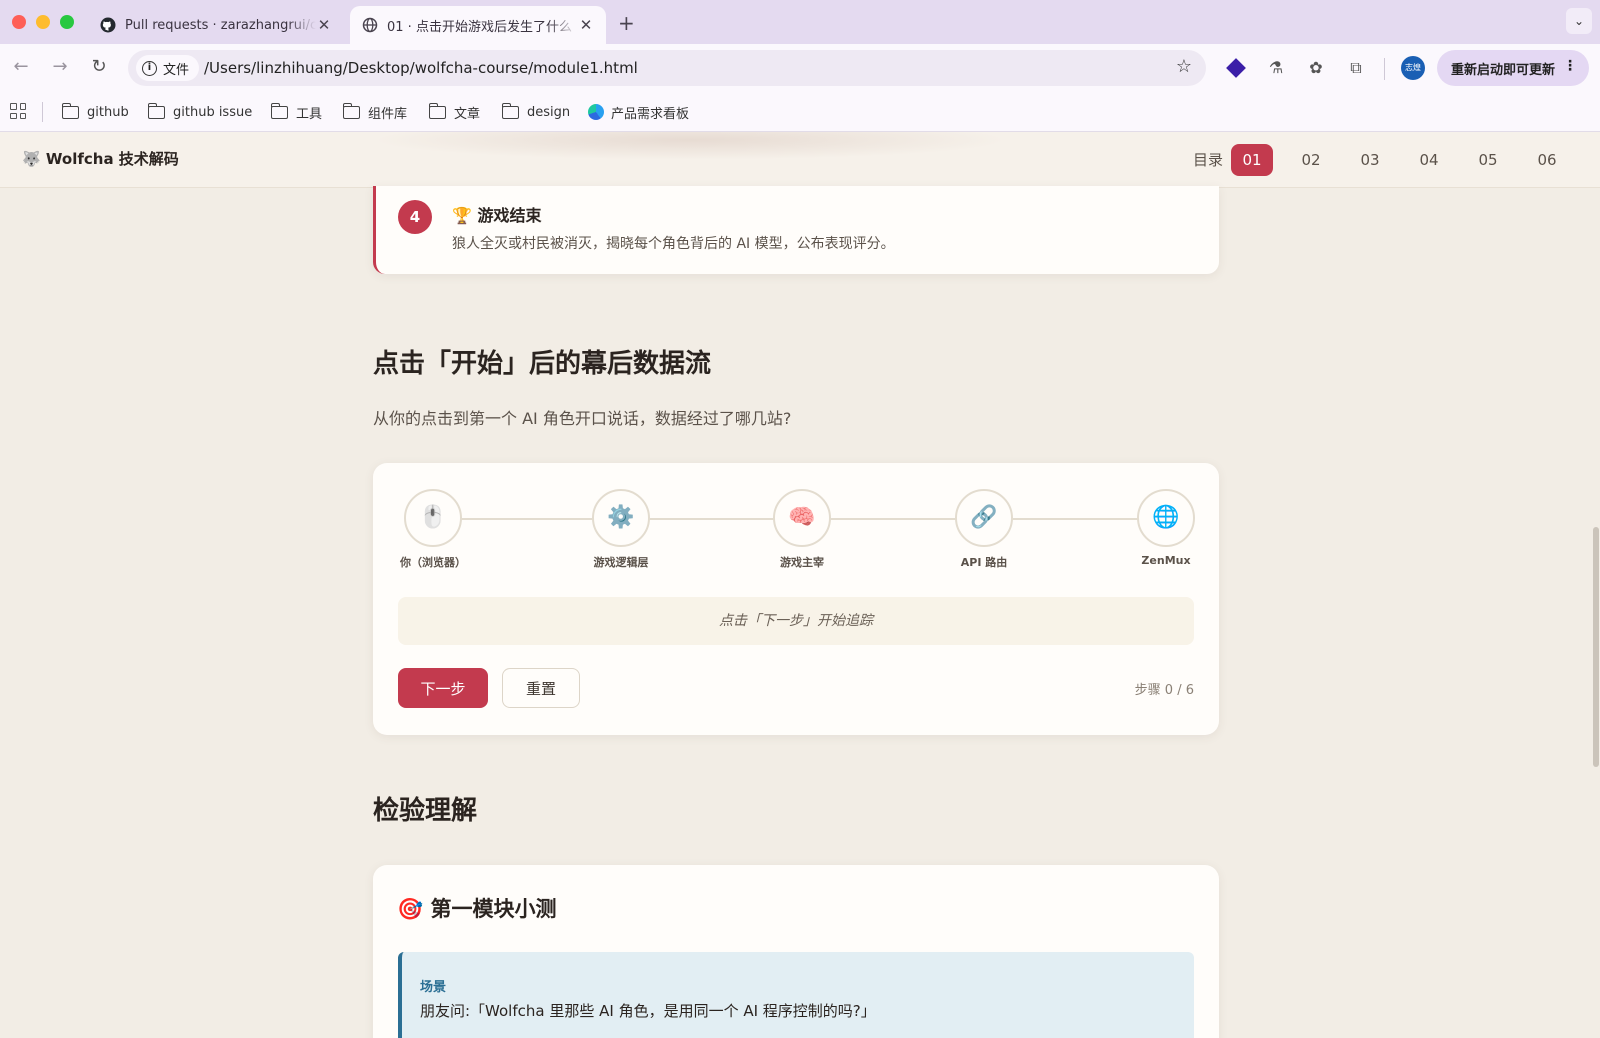  Describe the element at coordinates (1276, 68) in the screenshot. I see `extension-translate-icon: ⚗` at that location.